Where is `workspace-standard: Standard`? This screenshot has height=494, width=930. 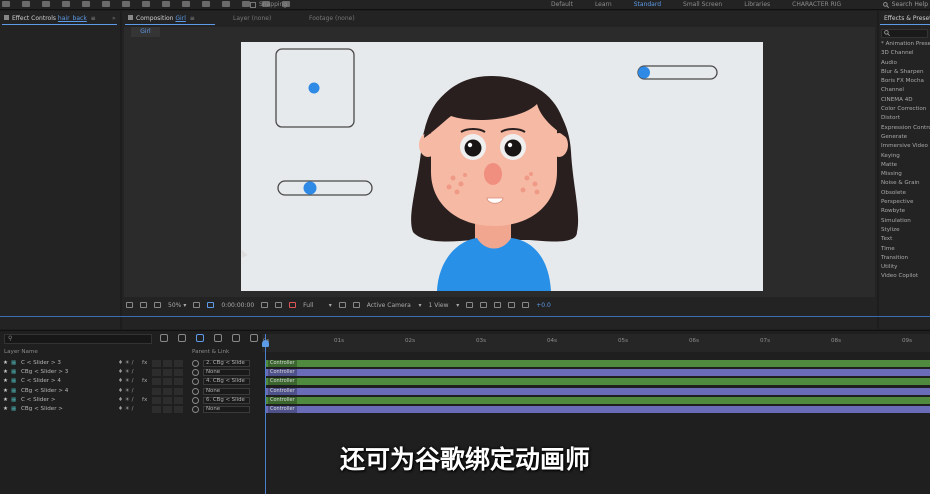 workspace-standard: Standard is located at coordinates (647, 4).